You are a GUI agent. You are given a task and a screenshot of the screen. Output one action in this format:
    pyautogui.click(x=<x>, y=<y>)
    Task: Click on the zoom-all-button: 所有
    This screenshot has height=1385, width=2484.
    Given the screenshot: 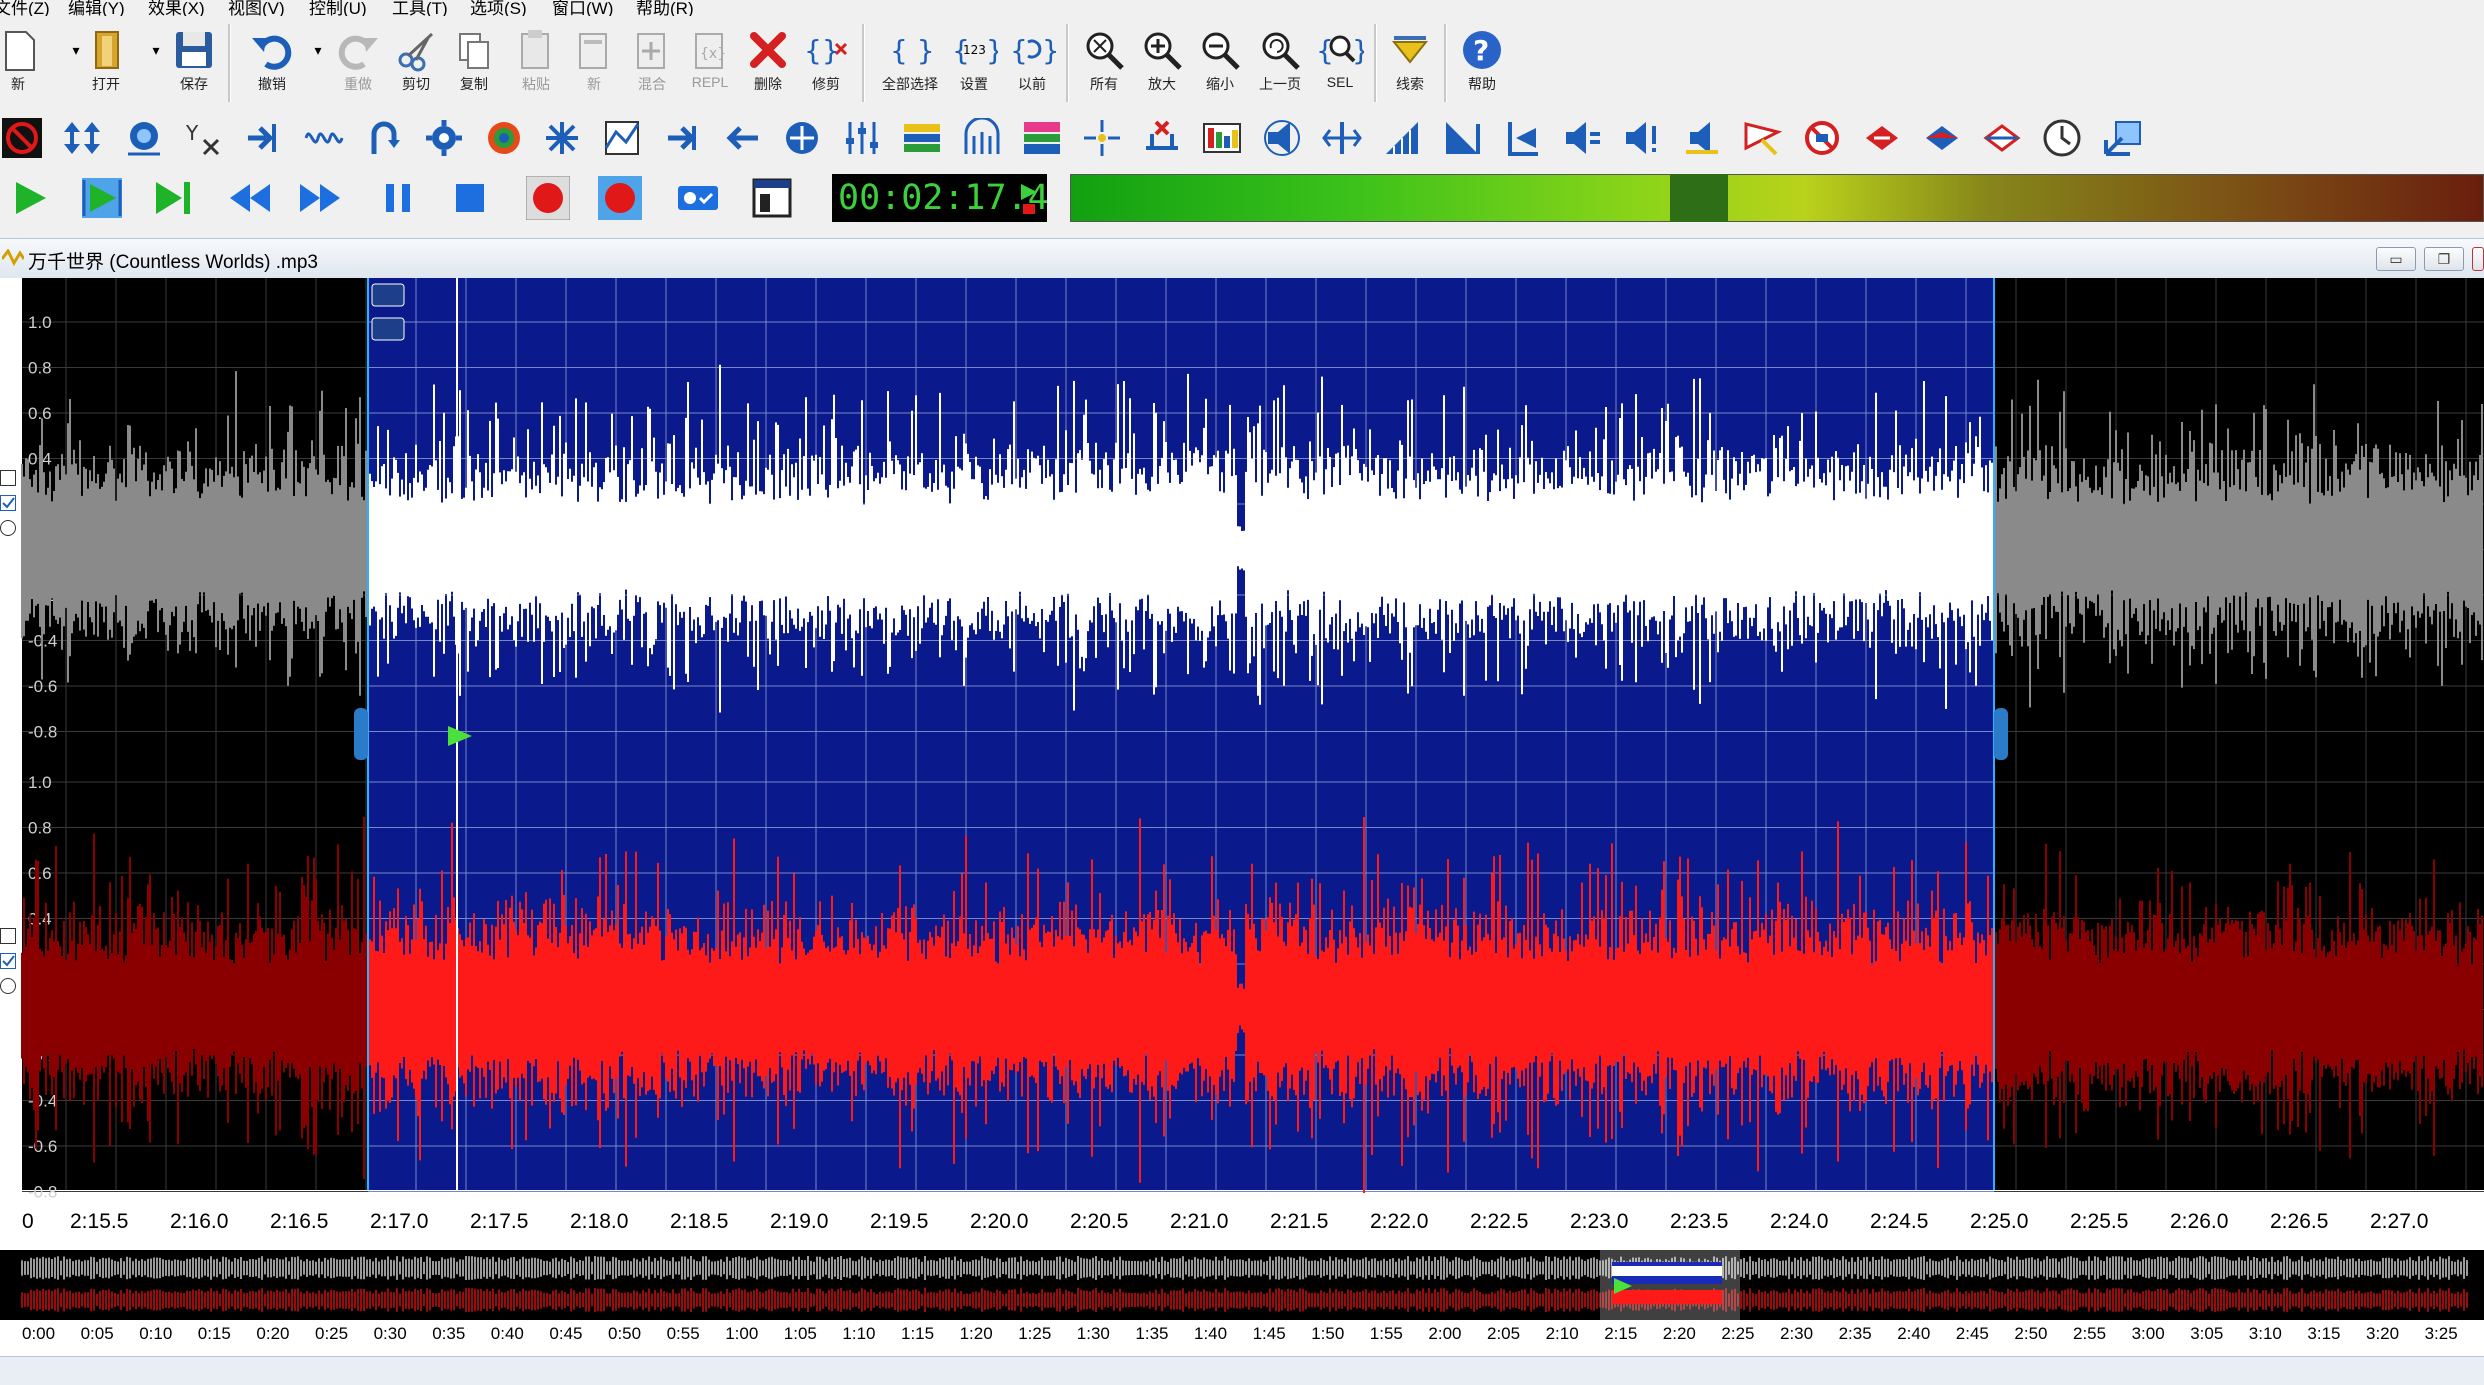 What is the action you would take?
    pyautogui.click(x=1104, y=61)
    